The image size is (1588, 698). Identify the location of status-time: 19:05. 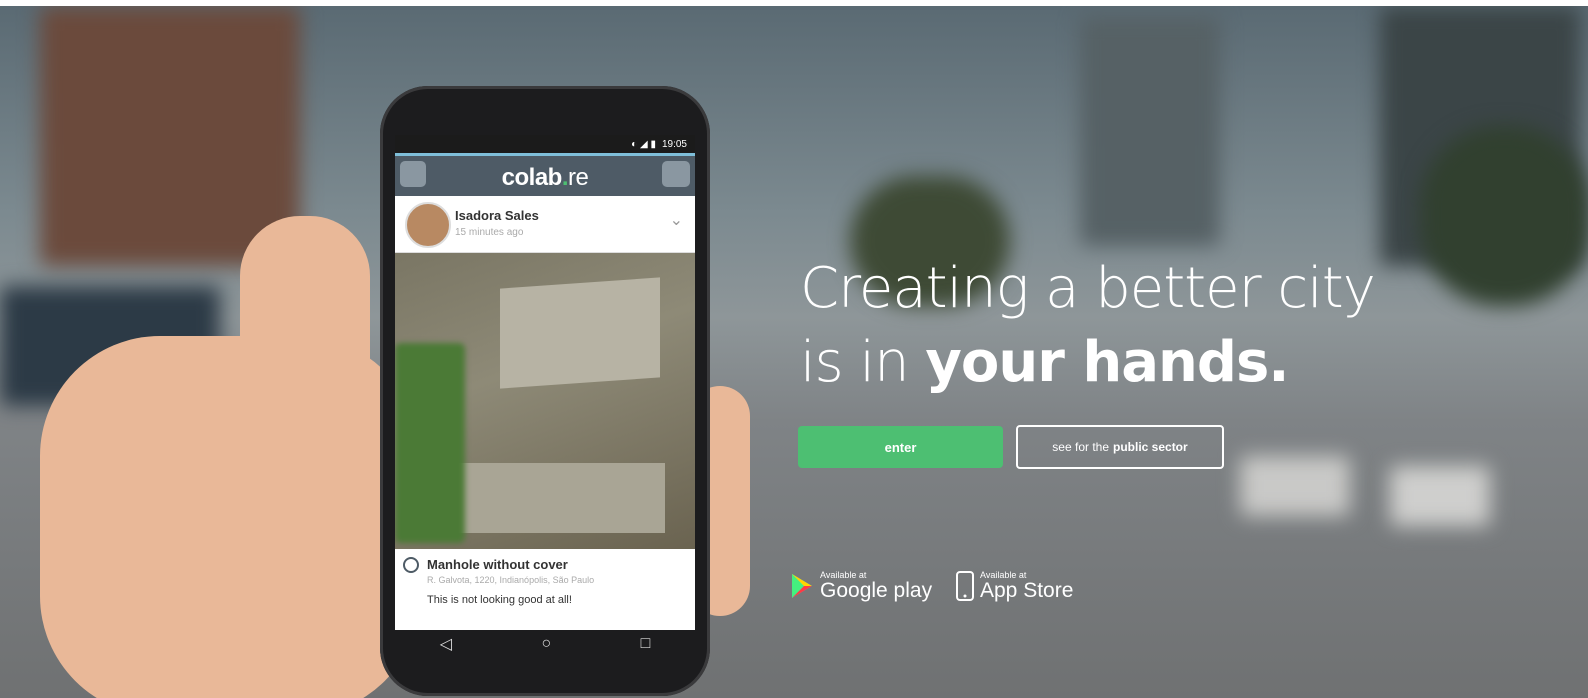
(674, 144).